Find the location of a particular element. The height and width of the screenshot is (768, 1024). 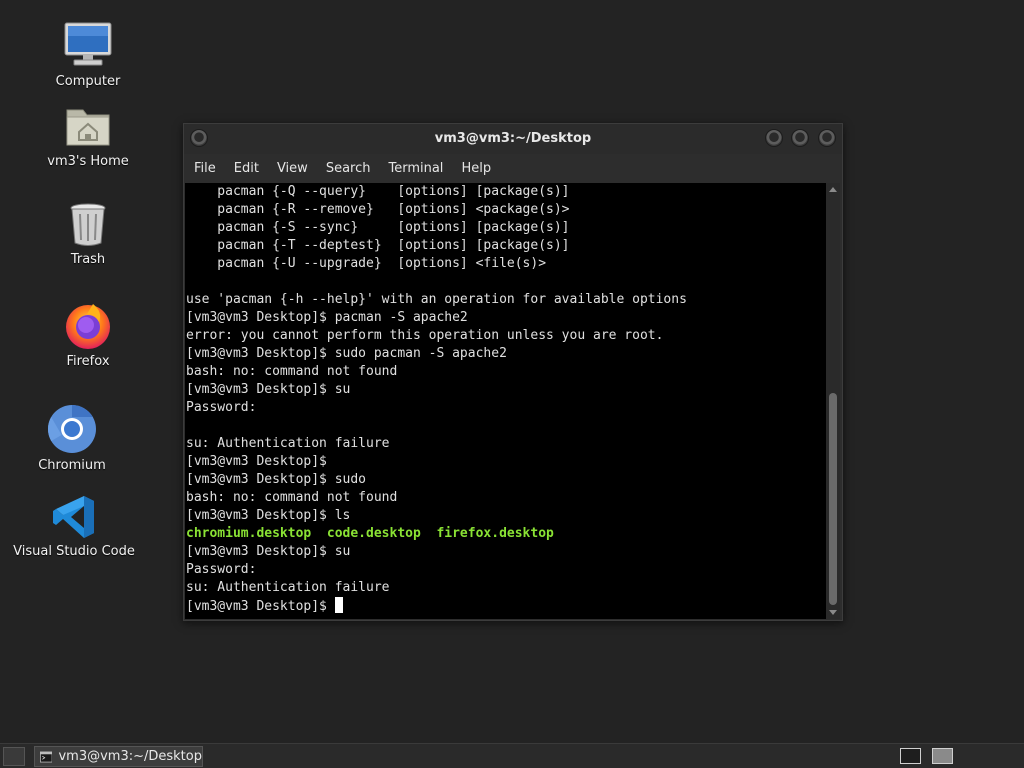

scroll-up-icon is located at coordinates (833, 189).